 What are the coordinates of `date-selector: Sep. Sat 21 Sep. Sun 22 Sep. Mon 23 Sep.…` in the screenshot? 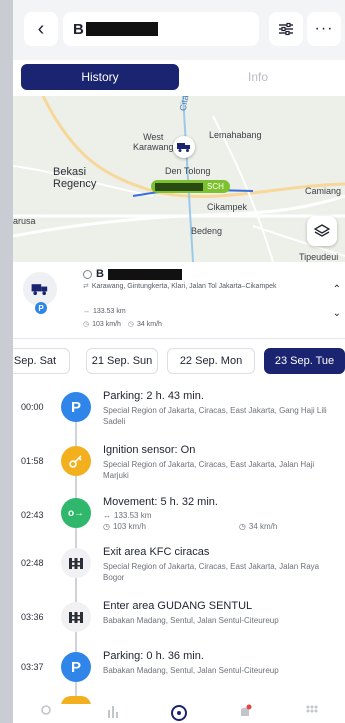 It's located at (179, 361).